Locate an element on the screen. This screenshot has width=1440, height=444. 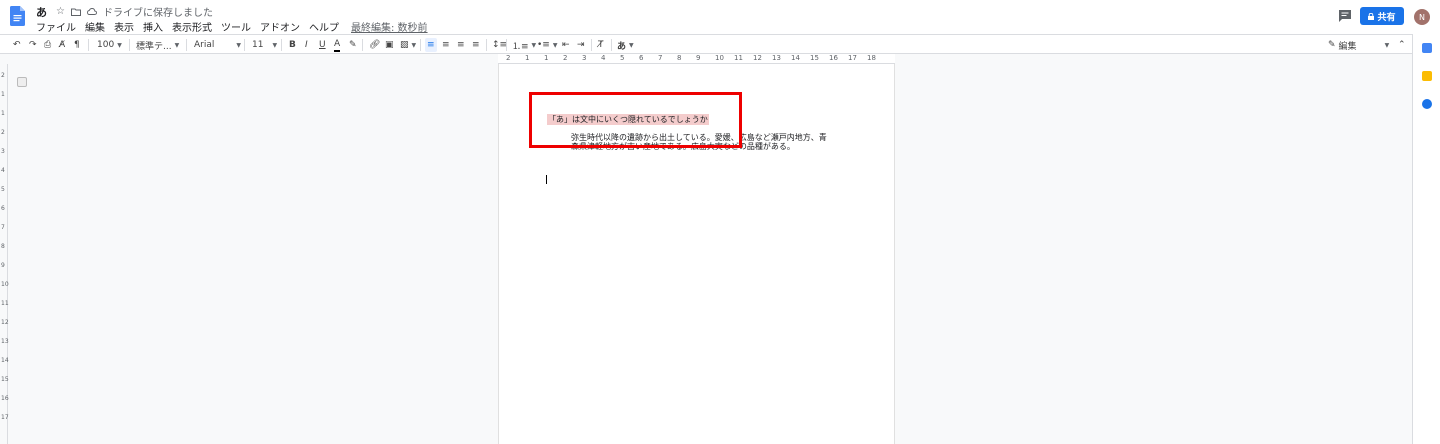
avatar: N is located at coordinates (1422, 17).